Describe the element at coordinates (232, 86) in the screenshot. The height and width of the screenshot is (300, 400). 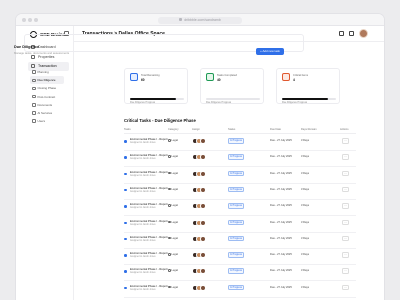
I see `stat-card: Tasks Completed 40 Due Diligence Progress` at that location.